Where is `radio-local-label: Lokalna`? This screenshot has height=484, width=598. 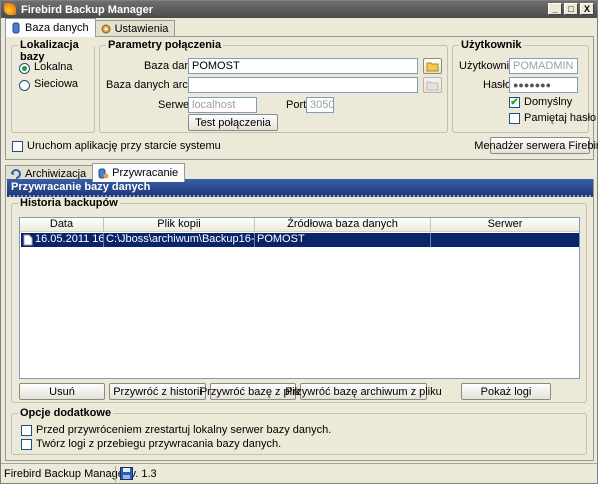
radio-local-label: Lokalna is located at coordinates (53, 67).